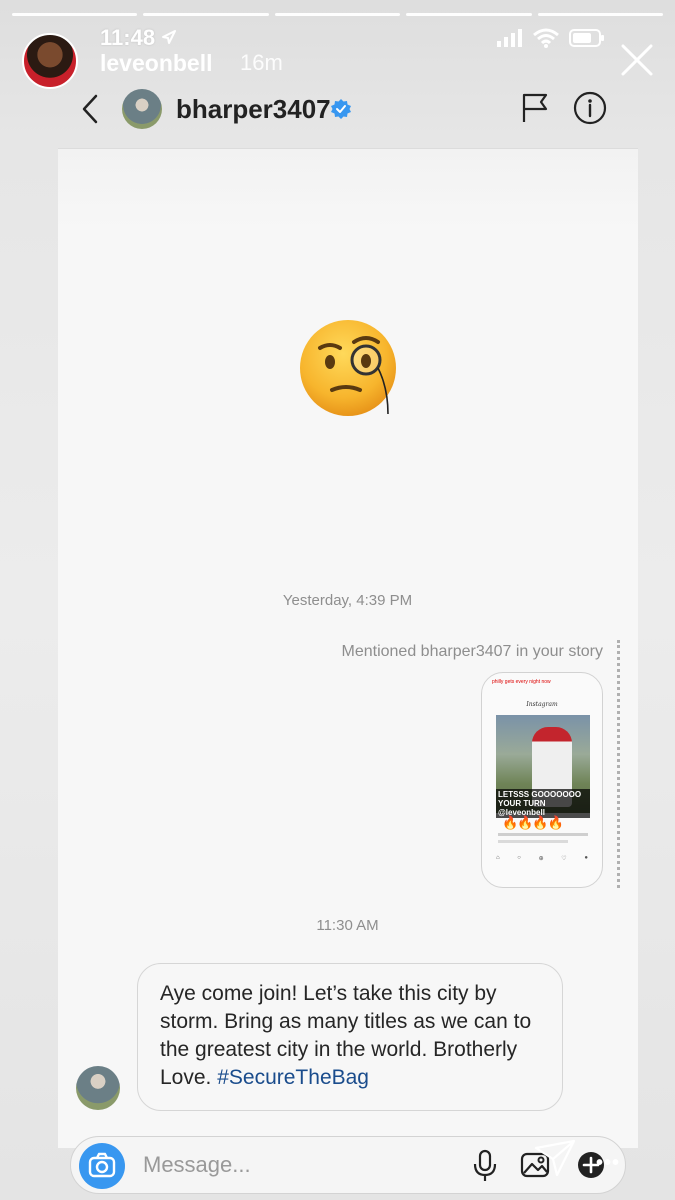 The height and width of the screenshot is (1200, 675). What do you see at coordinates (555, 1158) in the screenshot?
I see `send-icon` at bounding box center [555, 1158].